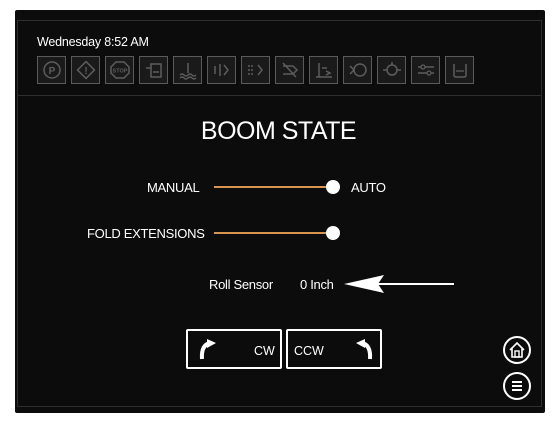 This screenshot has width=557, height=424. I want to click on menu-button, so click(517, 386).